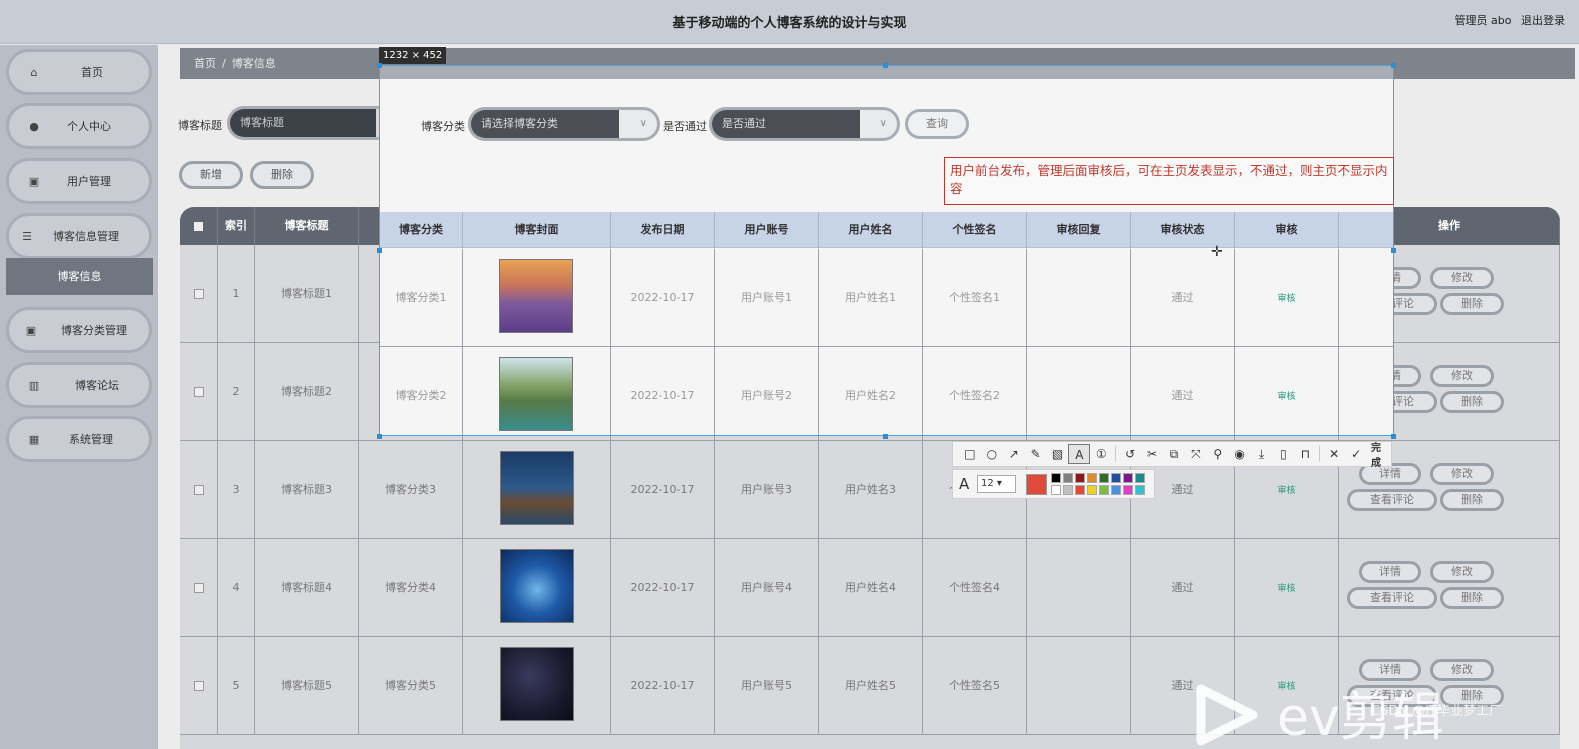 Image resolution: width=1579 pixels, height=749 pixels. I want to click on capture-cell-text: 用户账号1, so click(766, 297).